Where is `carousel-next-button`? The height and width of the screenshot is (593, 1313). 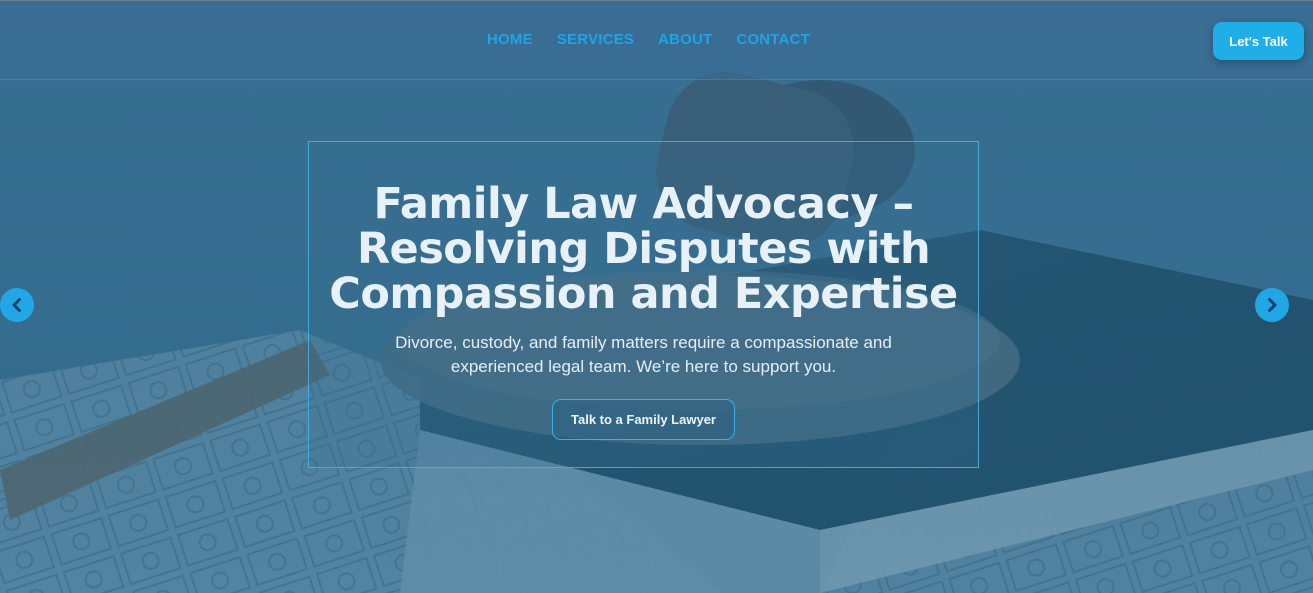 carousel-next-button is located at coordinates (1272, 305).